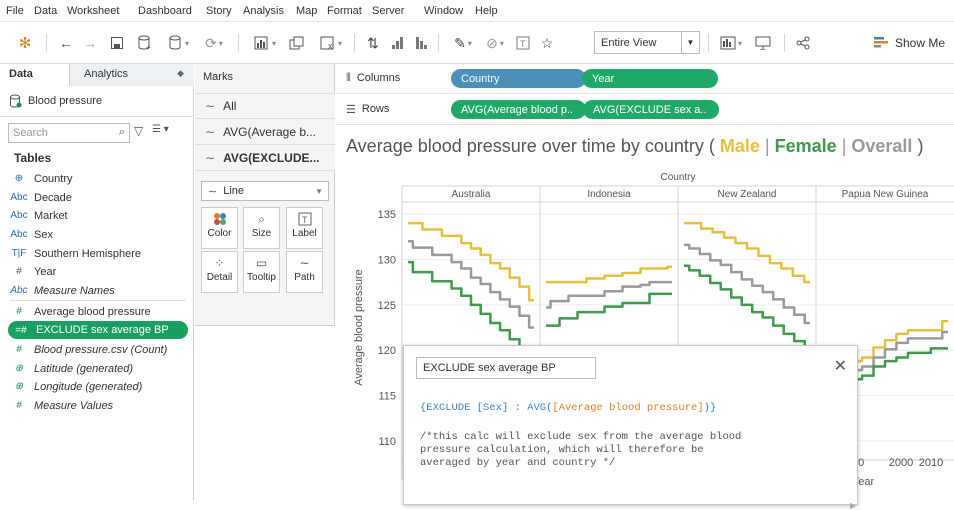 Image resolution: width=954 pixels, height=510 pixels. I want to click on menu-analysis: Analysis, so click(263, 11).